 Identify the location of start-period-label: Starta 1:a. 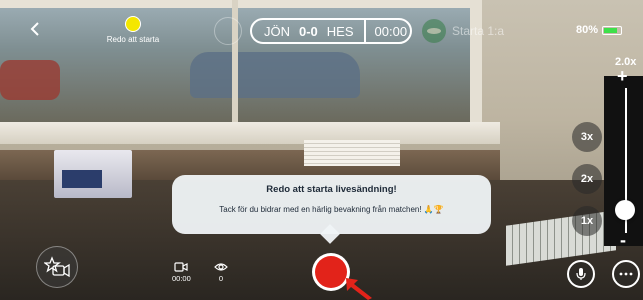
(478, 31).